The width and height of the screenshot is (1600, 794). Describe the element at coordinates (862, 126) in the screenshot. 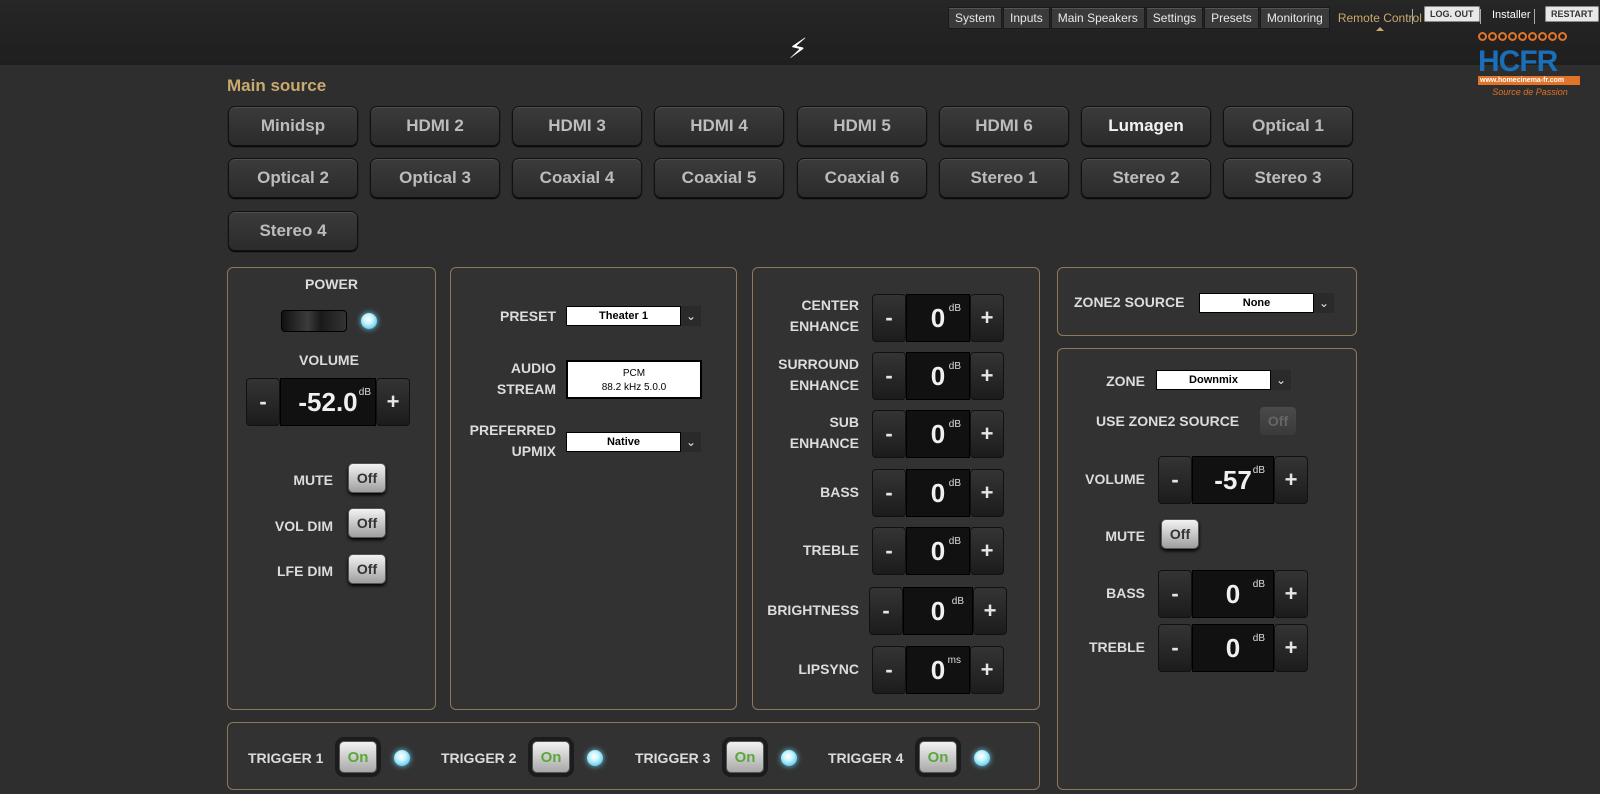

I see `source-button-hdmi-5: HDMI 5` at that location.